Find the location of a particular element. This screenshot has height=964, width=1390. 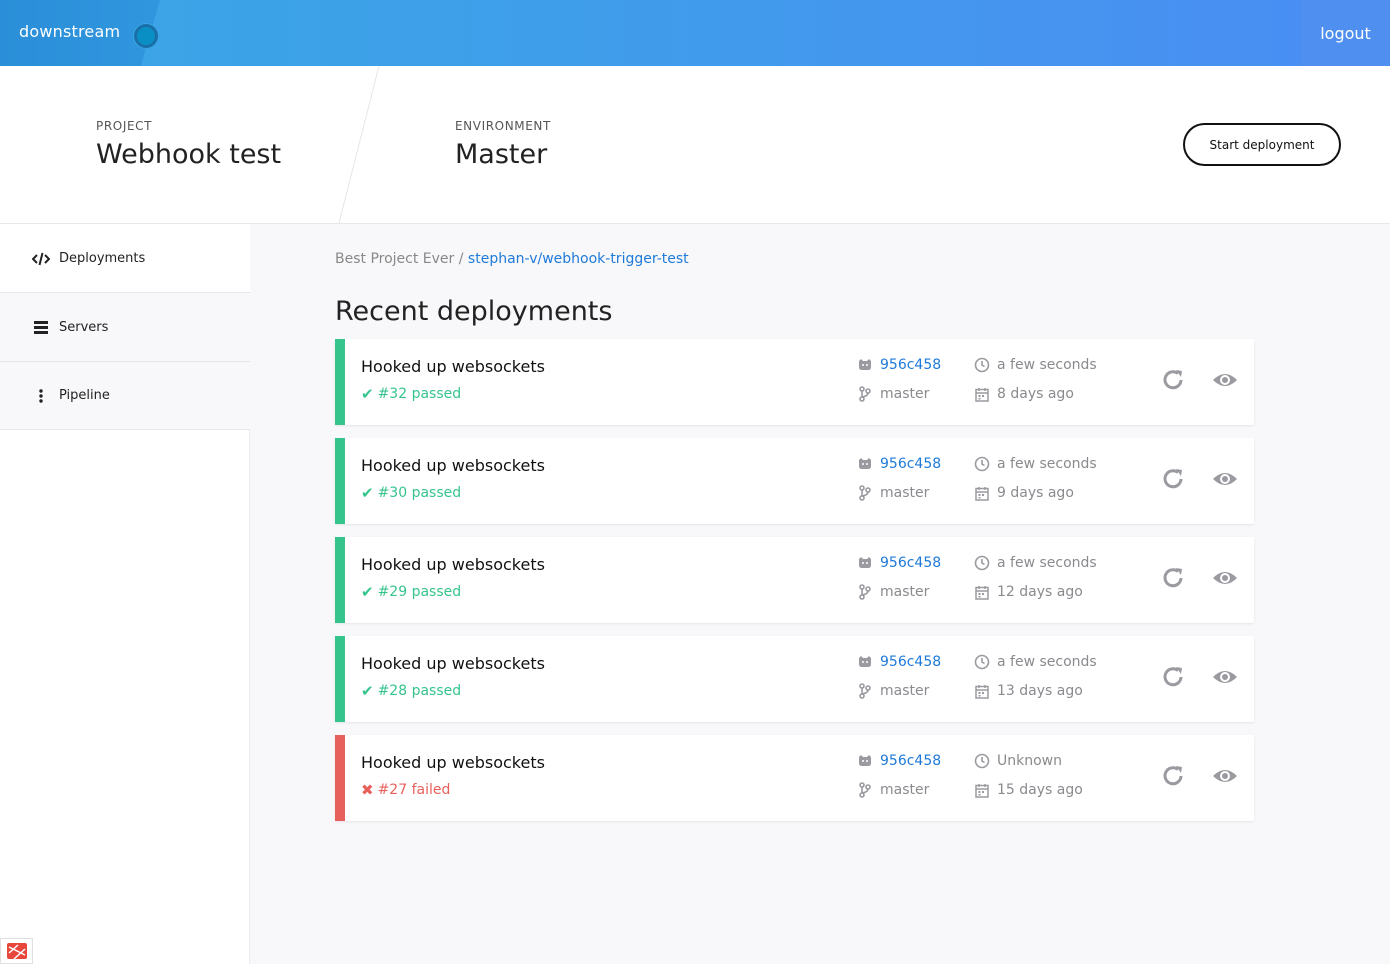

environment-label: ENVIRONMENT is located at coordinates (503, 126).